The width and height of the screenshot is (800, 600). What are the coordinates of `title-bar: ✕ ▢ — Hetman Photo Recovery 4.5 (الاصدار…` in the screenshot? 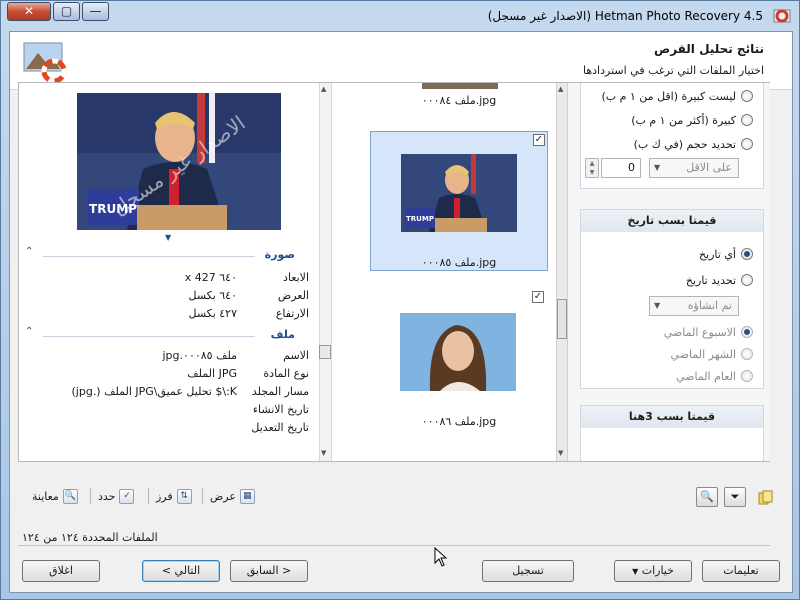 It's located at (400, 16).